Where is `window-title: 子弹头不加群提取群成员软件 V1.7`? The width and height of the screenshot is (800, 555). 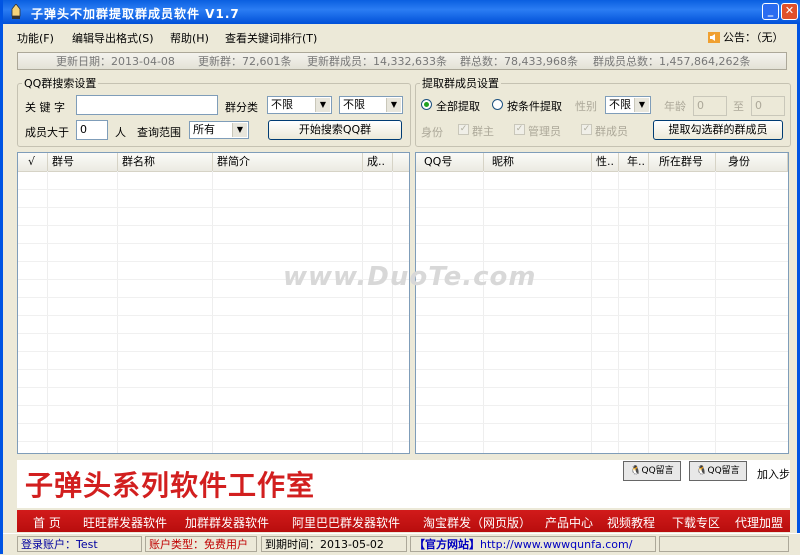 window-title: 子弹头不加群提取群成员软件 V1.7 is located at coordinates (135, 14).